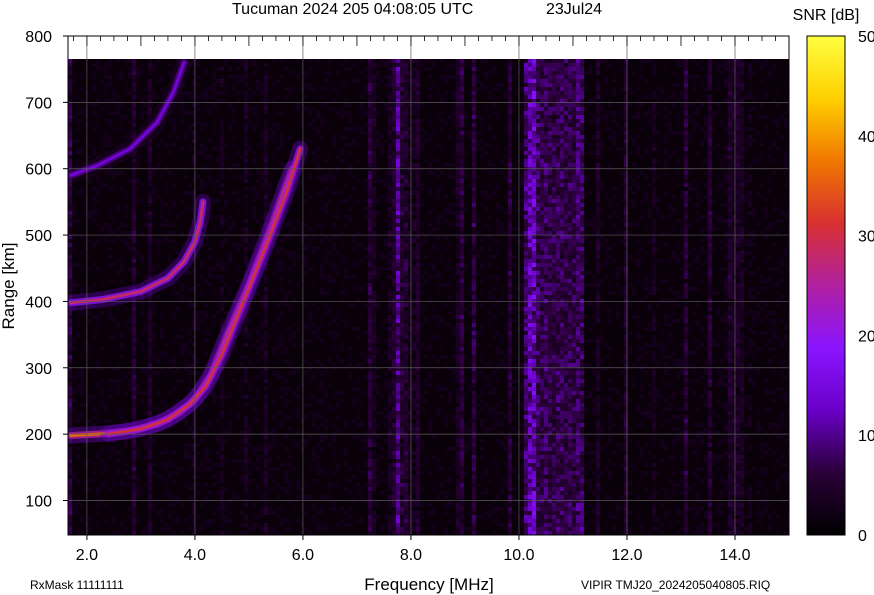  What do you see at coordinates (518, 555) in the screenshot?
I see `x-tick-label-4: 10.0` at bounding box center [518, 555].